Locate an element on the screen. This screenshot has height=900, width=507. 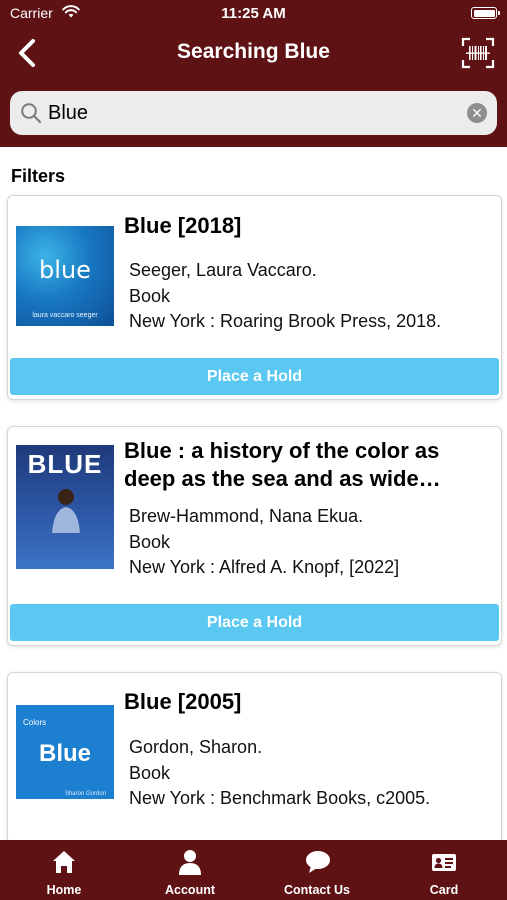
cover-title: BLUE is located at coordinates (65, 464).